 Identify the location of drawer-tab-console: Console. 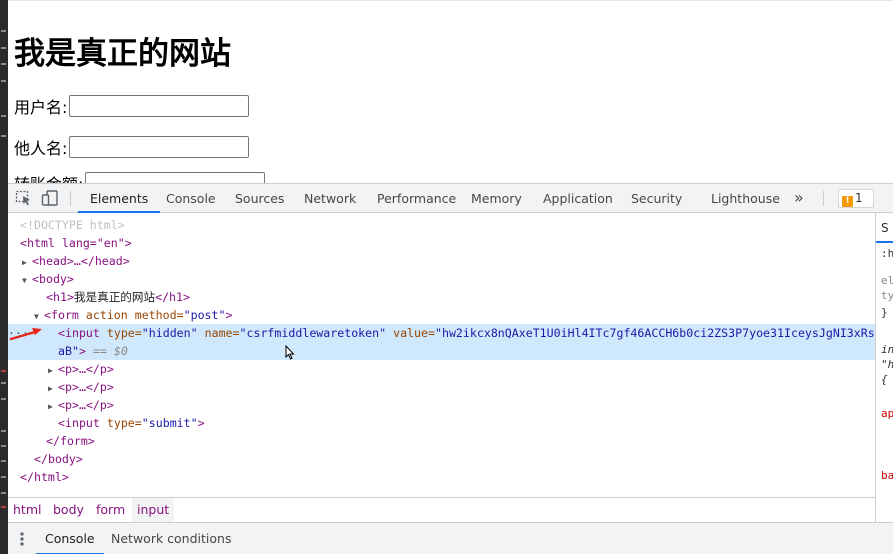
(70, 538).